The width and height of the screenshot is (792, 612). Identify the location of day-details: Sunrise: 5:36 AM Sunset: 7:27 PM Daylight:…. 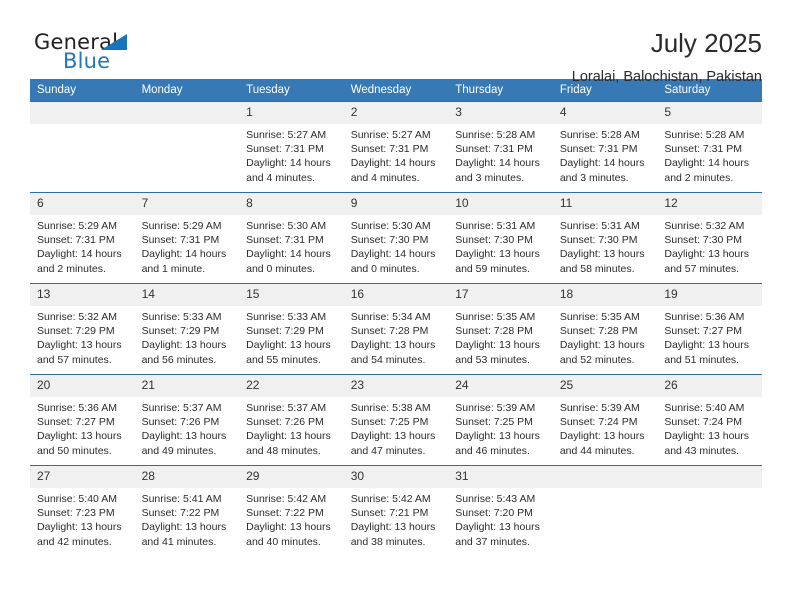
(82, 427).